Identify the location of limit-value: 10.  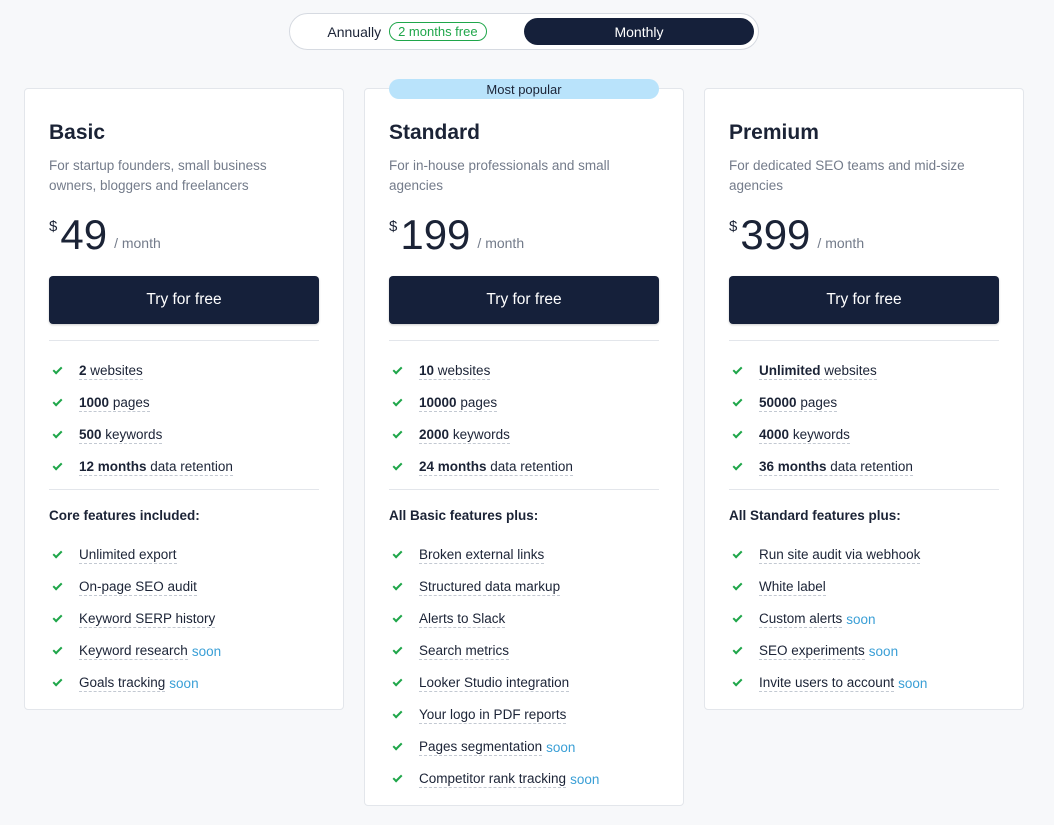
(427, 370).